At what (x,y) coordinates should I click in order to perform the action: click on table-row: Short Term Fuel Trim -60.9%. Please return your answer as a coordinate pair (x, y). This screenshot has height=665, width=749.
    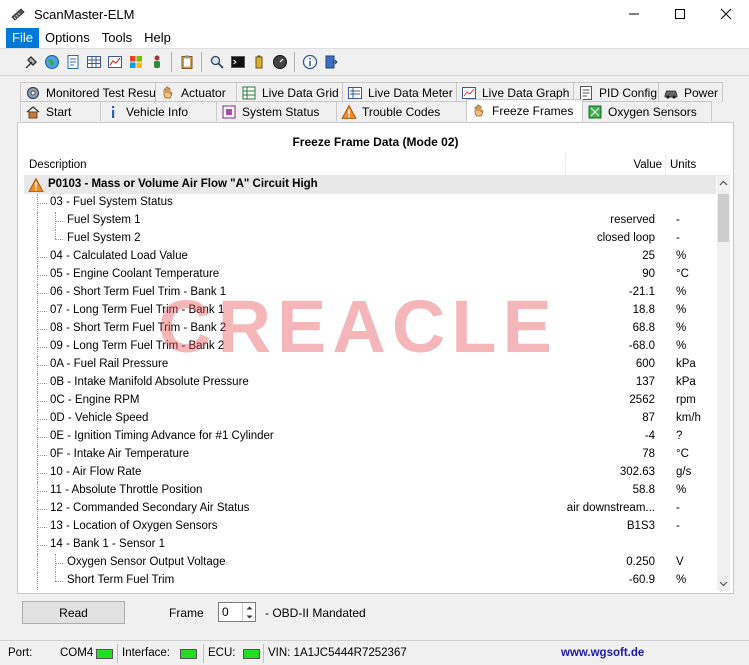
    Looking at the image, I should click on (370, 581).